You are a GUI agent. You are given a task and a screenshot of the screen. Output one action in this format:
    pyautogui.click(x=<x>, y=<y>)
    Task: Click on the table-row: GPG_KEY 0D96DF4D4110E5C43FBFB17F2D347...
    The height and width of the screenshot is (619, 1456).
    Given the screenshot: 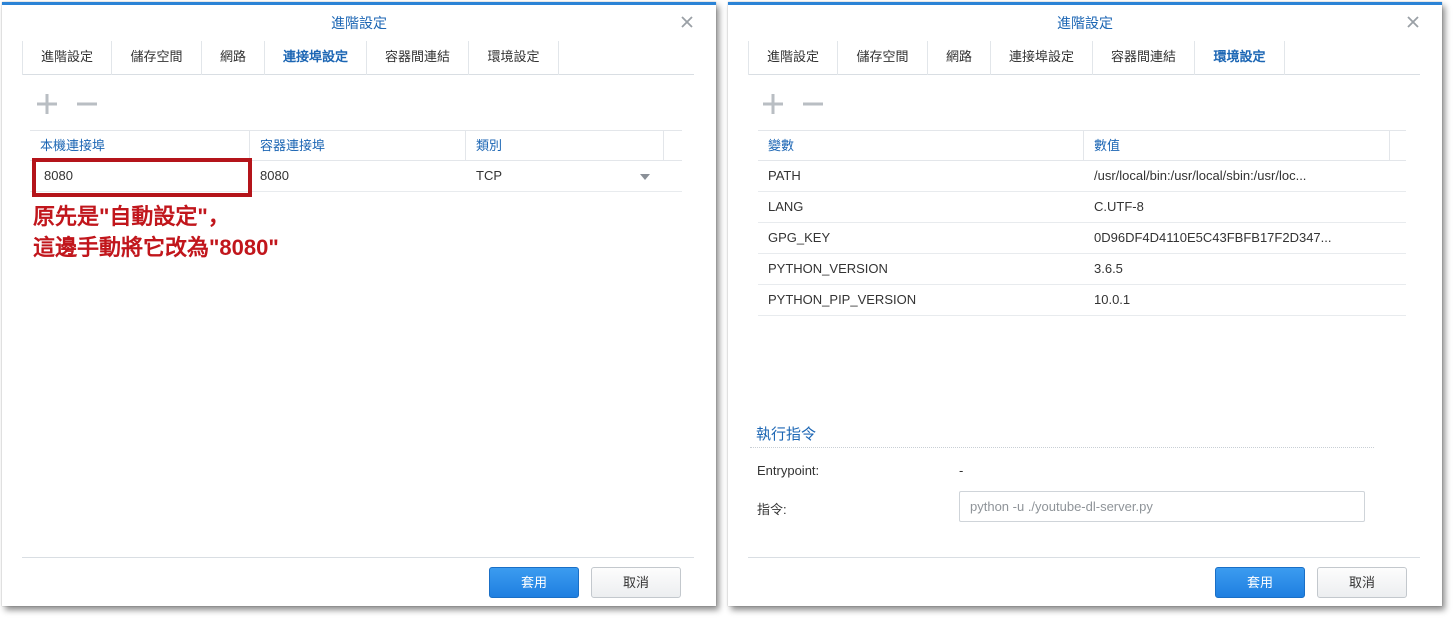 What is the action you would take?
    pyautogui.click(x=1082, y=238)
    